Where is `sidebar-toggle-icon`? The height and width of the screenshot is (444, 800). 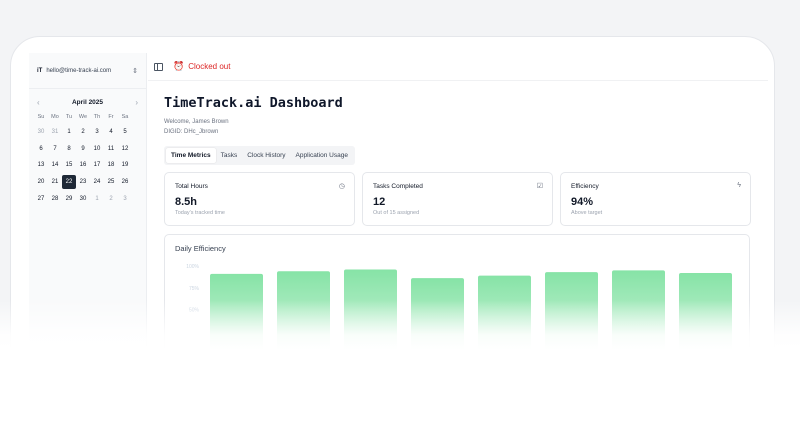
sidebar-toggle-icon is located at coordinates (158, 66).